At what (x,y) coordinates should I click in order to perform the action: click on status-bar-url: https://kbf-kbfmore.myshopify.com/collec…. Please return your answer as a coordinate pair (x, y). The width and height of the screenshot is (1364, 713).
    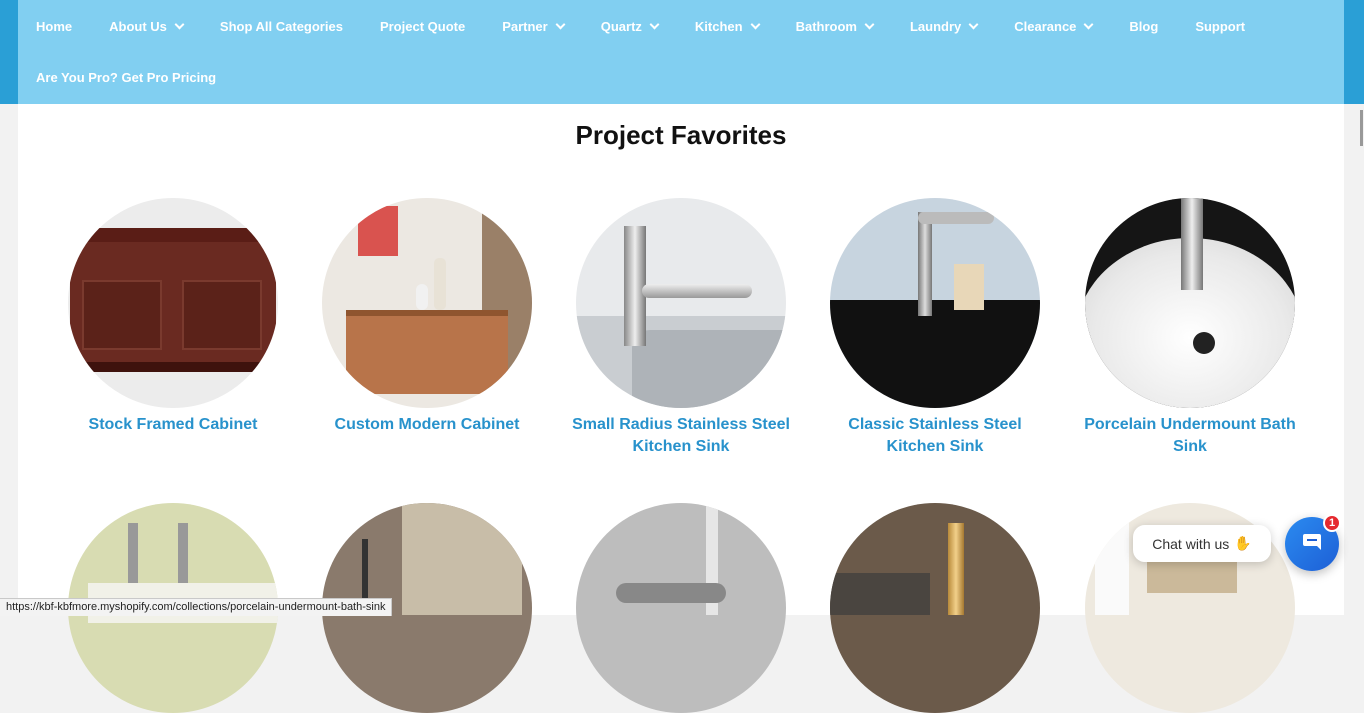
    Looking at the image, I should click on (196, 607).